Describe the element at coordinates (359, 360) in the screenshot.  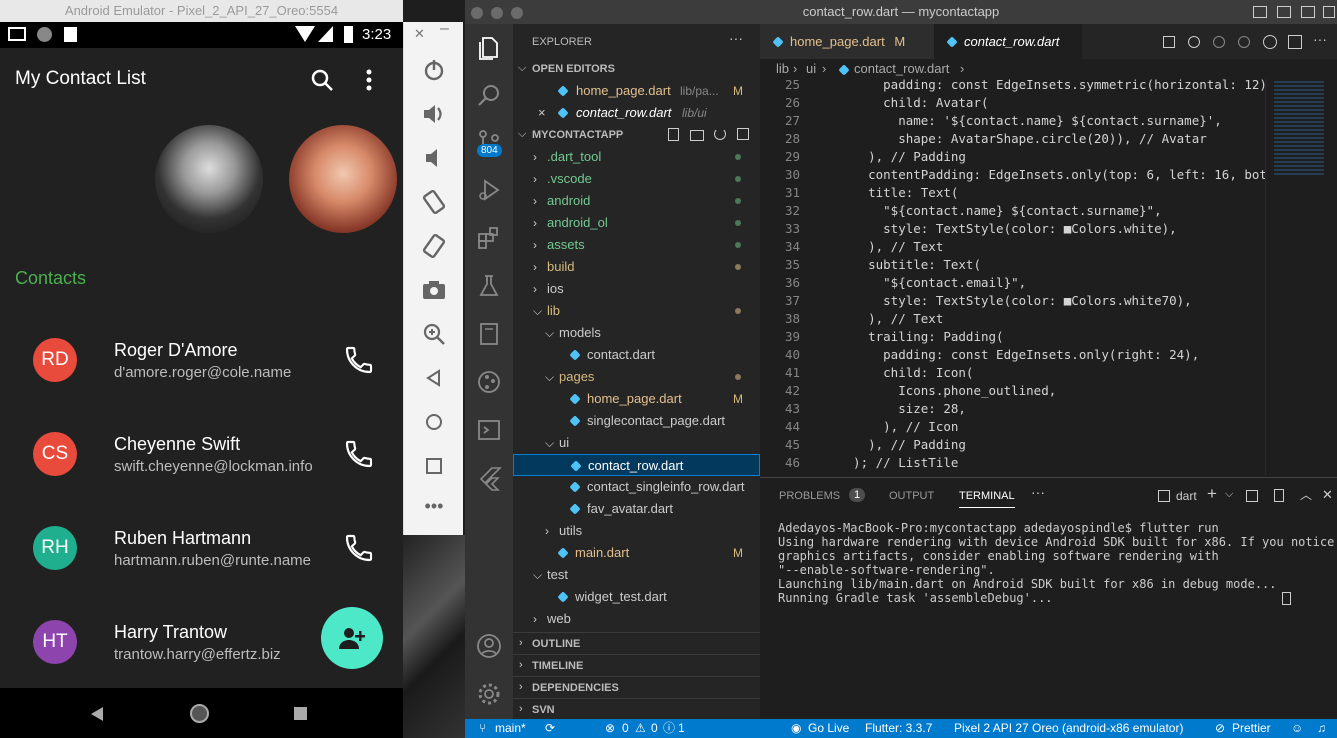
I see `phone-icon` at that location.